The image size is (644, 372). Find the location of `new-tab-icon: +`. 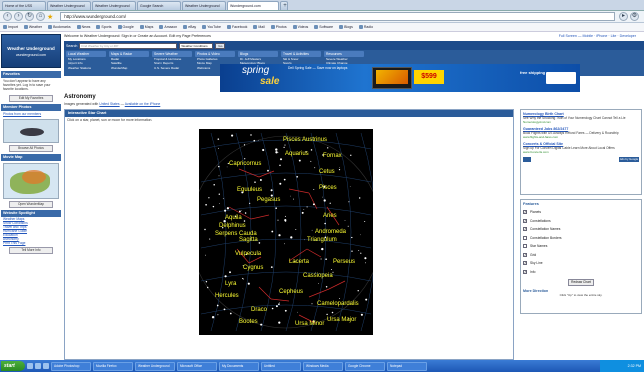

new-tab-icon: + is located at coordinates (284, 5).